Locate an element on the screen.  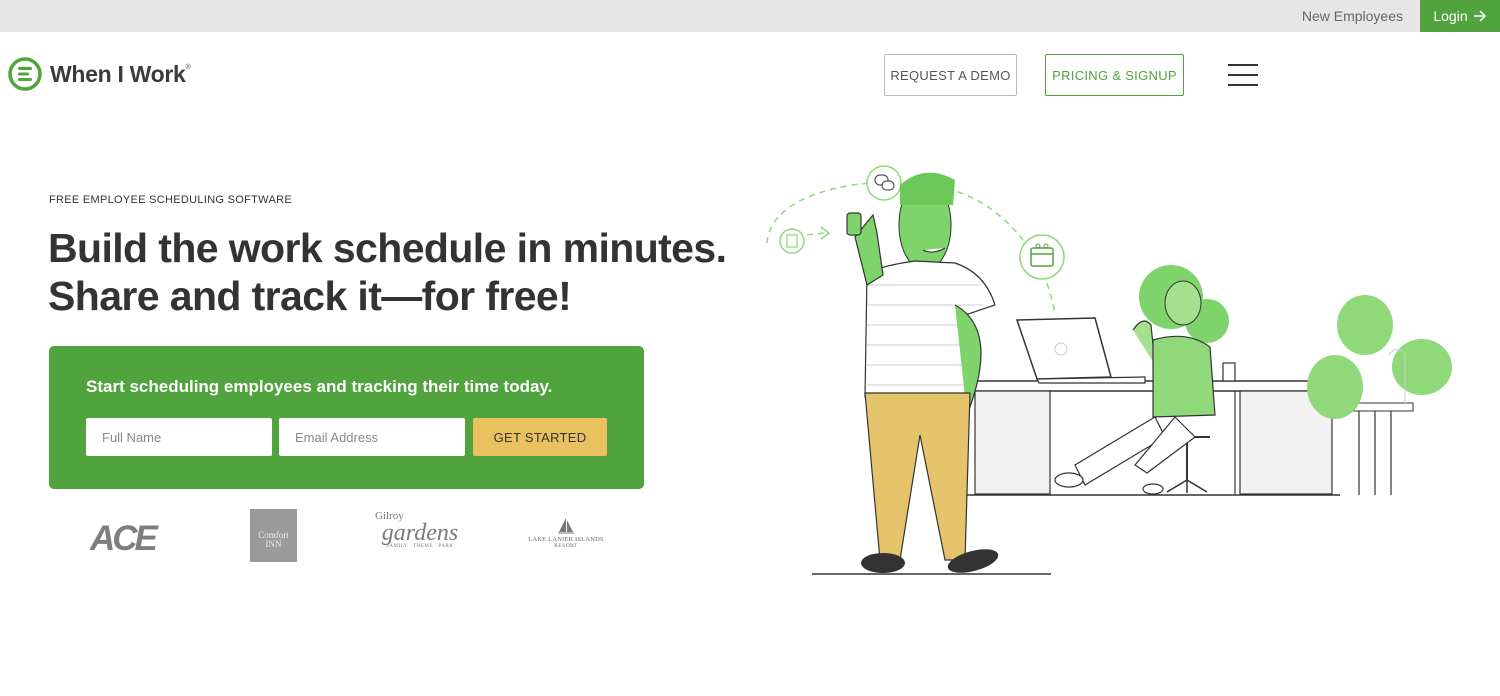
brand-logo: When I Work® is located at coordinates (99, 74).